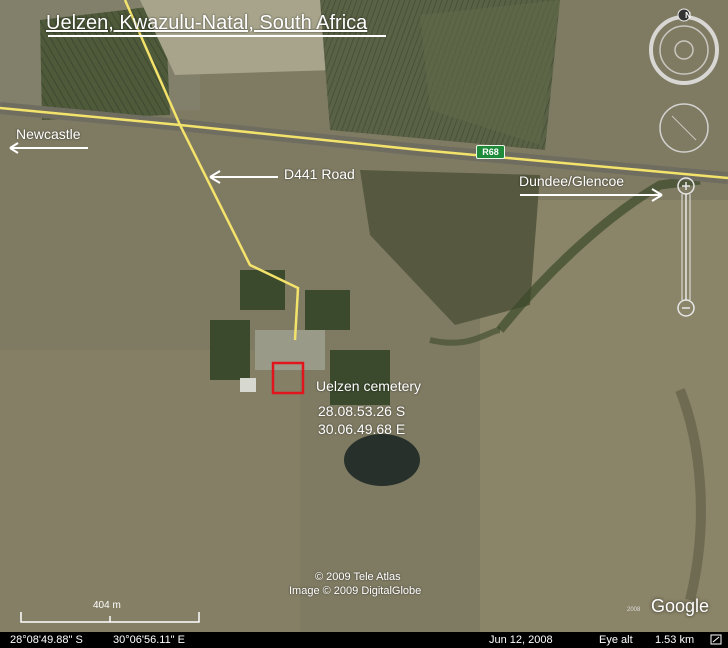 The width and height of the screenshot is (728, 648). I want to click on newcastle-label: Newcastle, so click(48, 134).